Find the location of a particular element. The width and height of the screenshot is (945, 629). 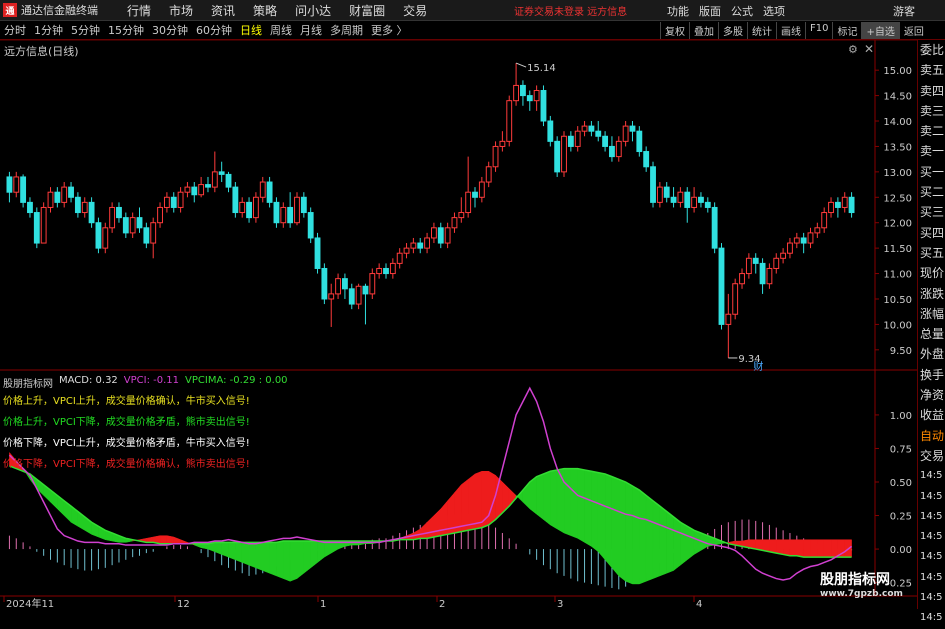

chart-title: 远方信息(日线) is located at coordinates (41, 51).